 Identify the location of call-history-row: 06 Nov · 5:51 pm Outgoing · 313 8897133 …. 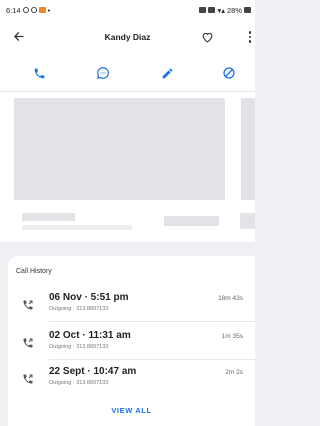
(131, 307).